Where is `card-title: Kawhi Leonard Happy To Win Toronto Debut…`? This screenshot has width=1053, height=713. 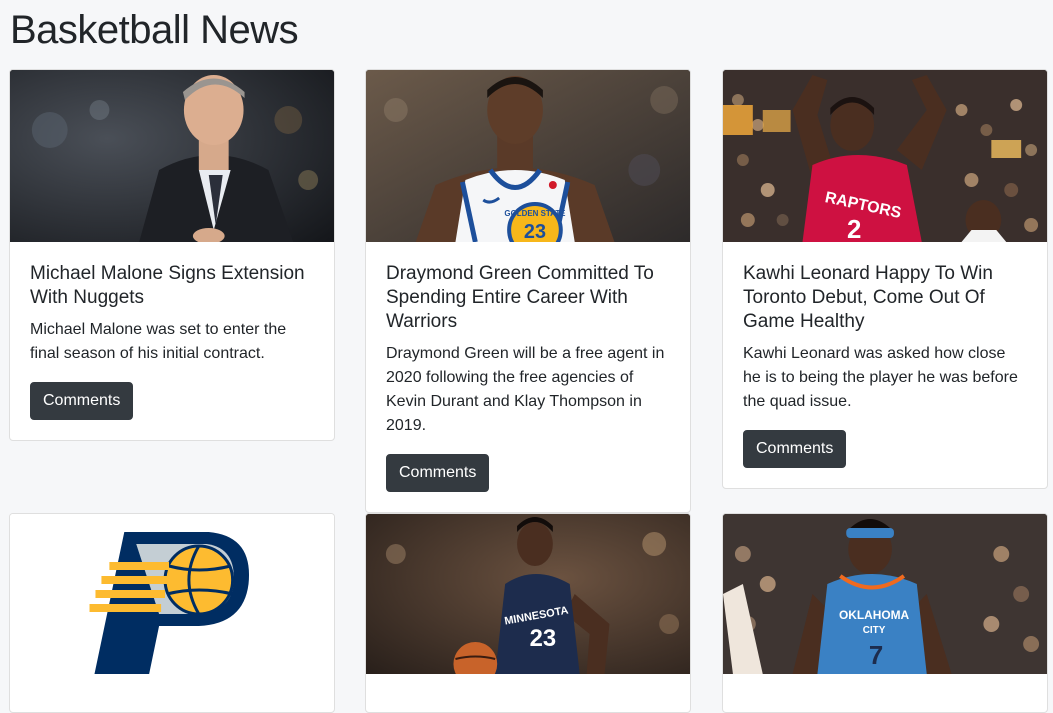 card-title: Kawhi Leonard Happy To Win Toronto Debut… is located at coordinates (868, 297).